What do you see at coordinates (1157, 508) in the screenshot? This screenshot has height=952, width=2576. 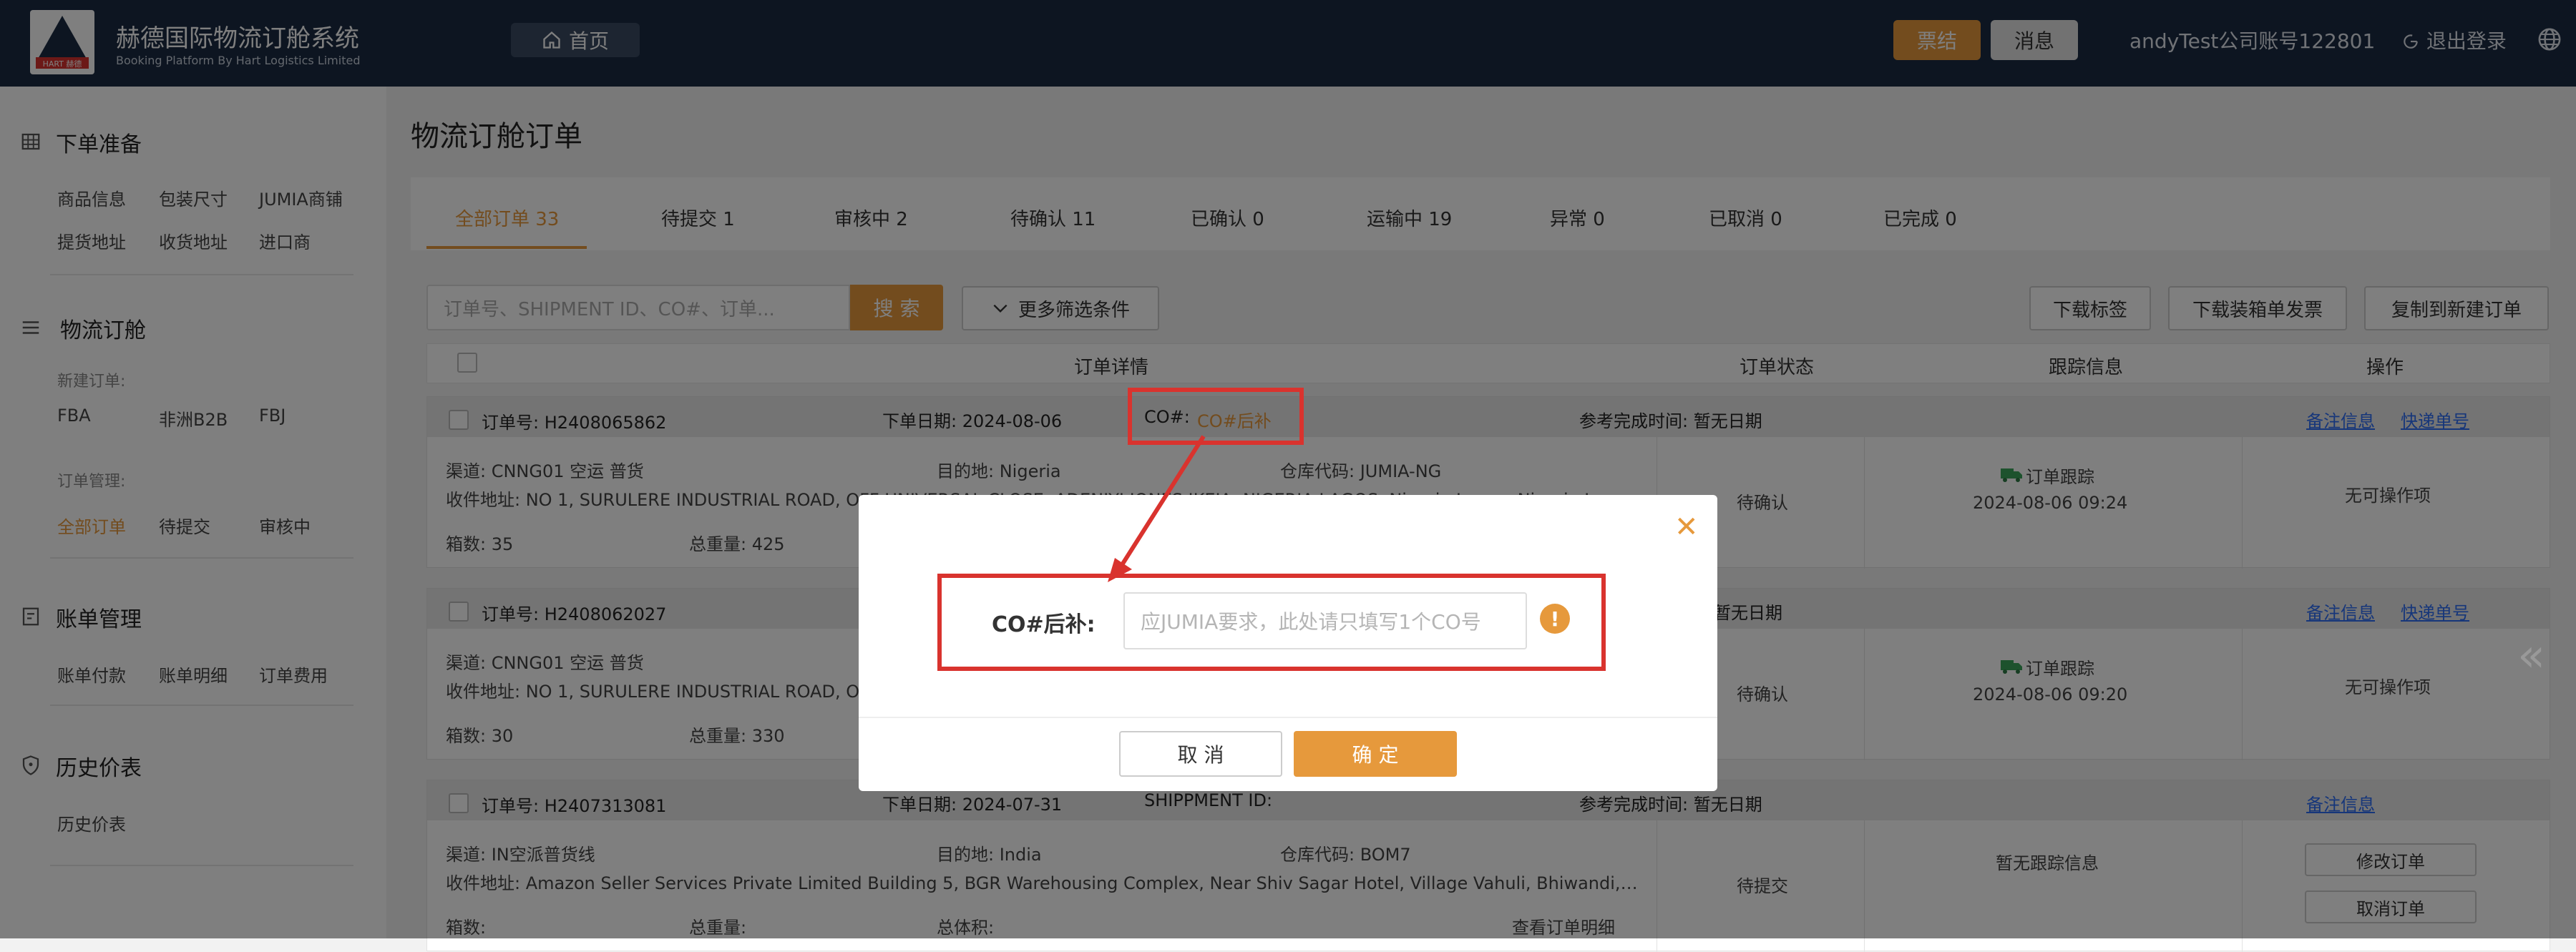 I see `annotation-arrow` at bounding box center [1157, 508].